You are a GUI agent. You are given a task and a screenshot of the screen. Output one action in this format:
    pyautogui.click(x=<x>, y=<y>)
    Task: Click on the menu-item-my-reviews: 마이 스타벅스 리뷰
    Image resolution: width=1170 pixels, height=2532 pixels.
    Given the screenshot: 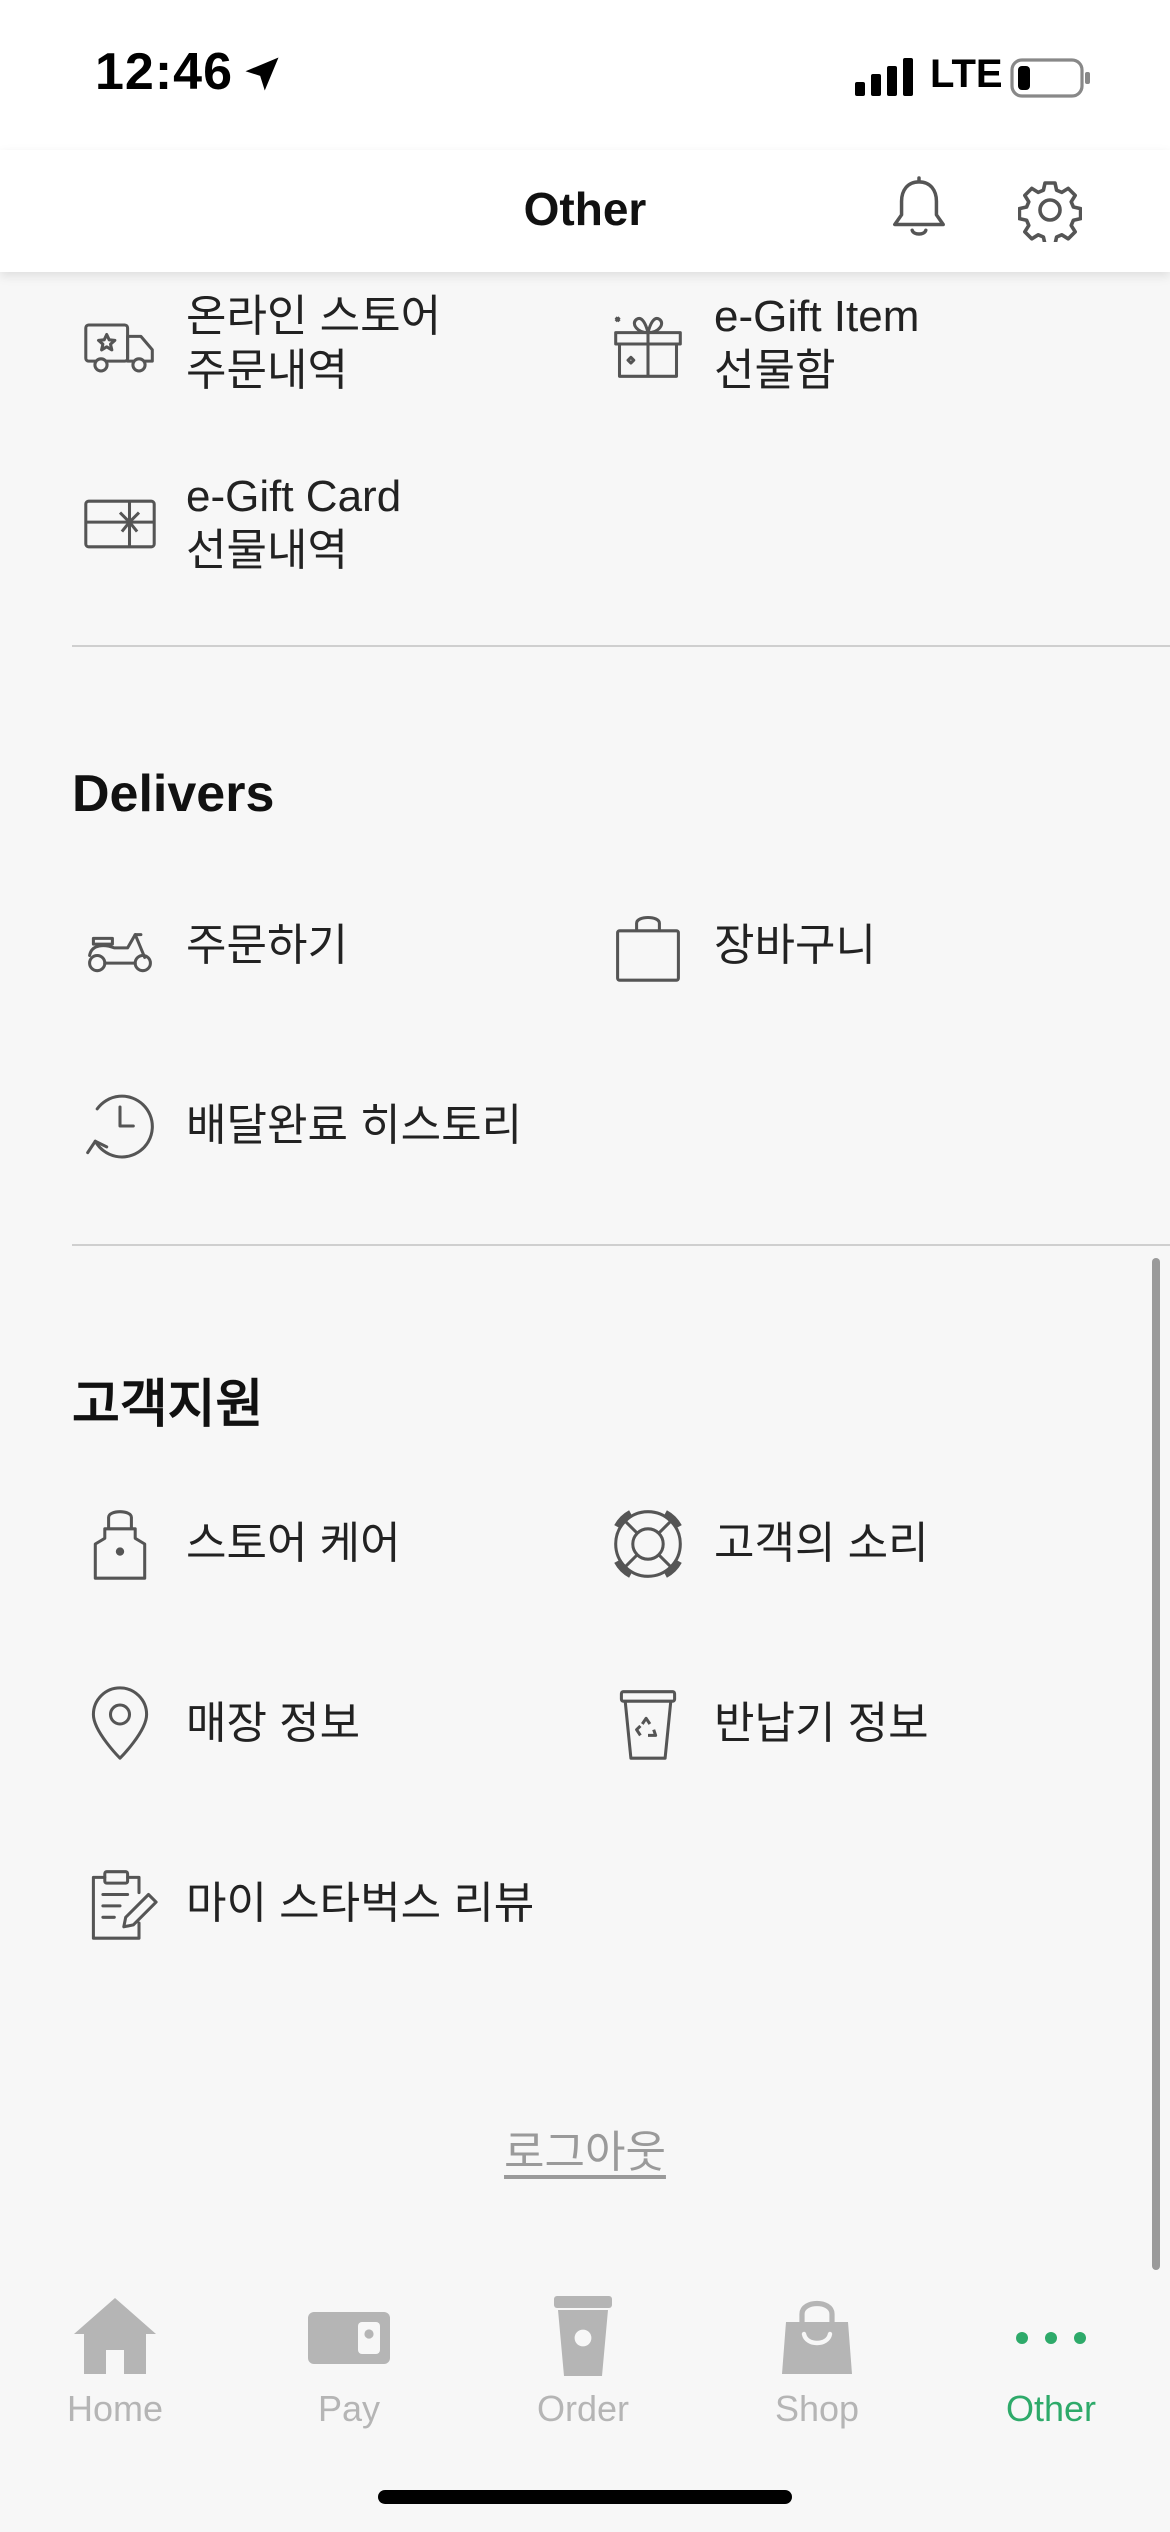 What is the action you would take?
    pyautogui.click(x=308, y=1904)
    